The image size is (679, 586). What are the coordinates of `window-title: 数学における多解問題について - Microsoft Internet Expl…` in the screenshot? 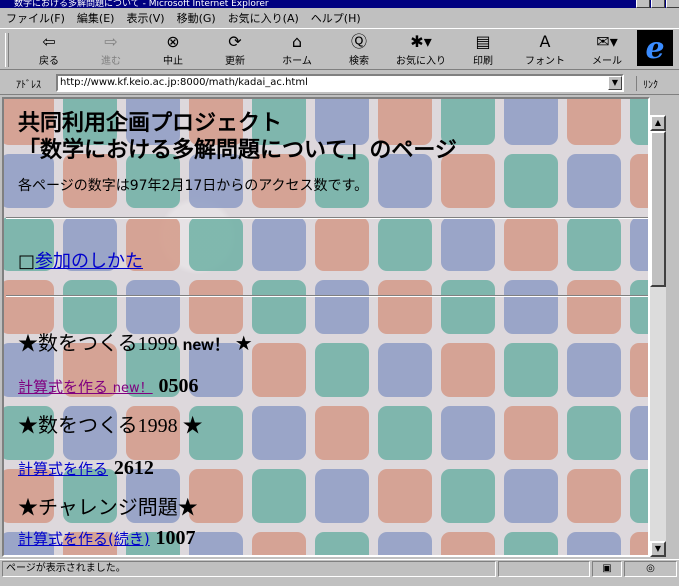 It's located at (141, 4).